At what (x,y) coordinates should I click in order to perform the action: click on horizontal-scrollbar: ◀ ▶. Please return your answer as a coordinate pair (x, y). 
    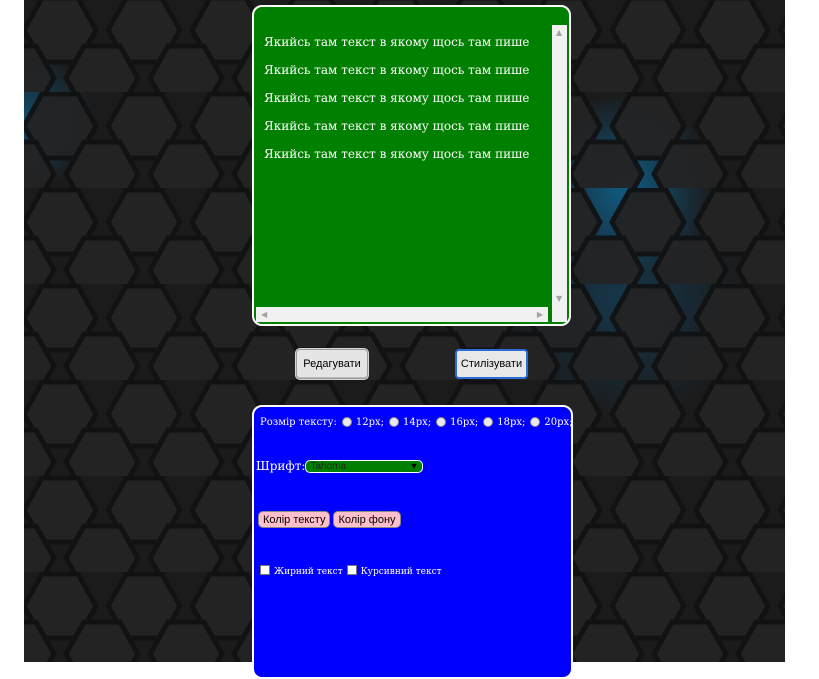
    Looking at the image, I should click on (402, 314).